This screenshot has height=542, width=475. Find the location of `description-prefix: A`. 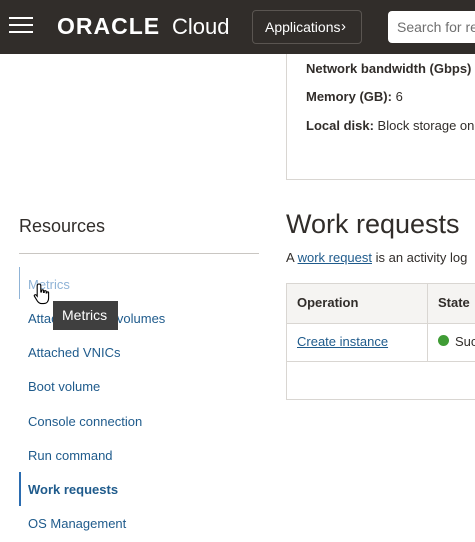

description-prefix: A is located at coordinates (292, 257).